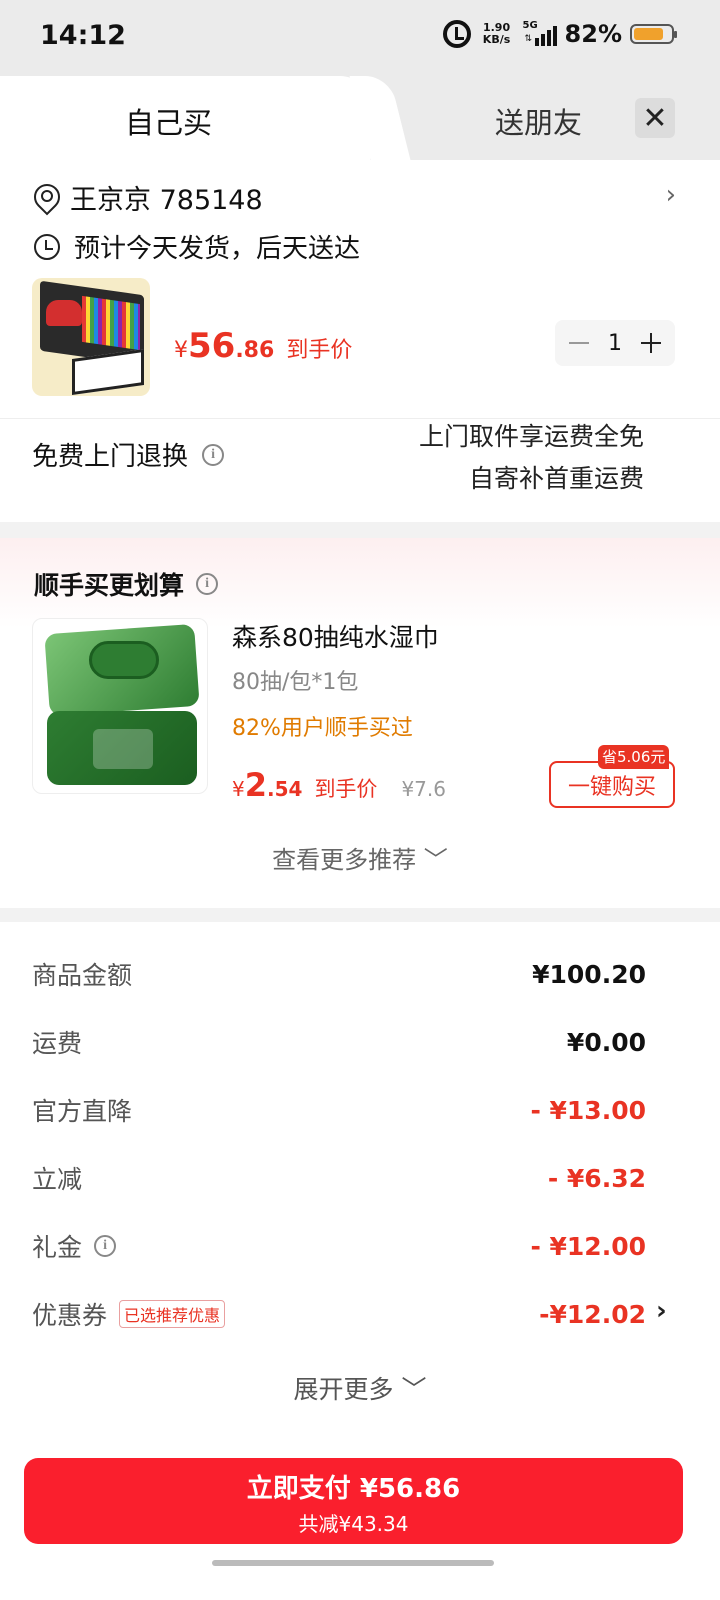 This screenshot has width=720, height=1600. Describe the element at coordinates (360, 38) in the screenshot. I see `status-bar: 14:12 1.90 KB/s 5G ⇅ 82%` at that location.